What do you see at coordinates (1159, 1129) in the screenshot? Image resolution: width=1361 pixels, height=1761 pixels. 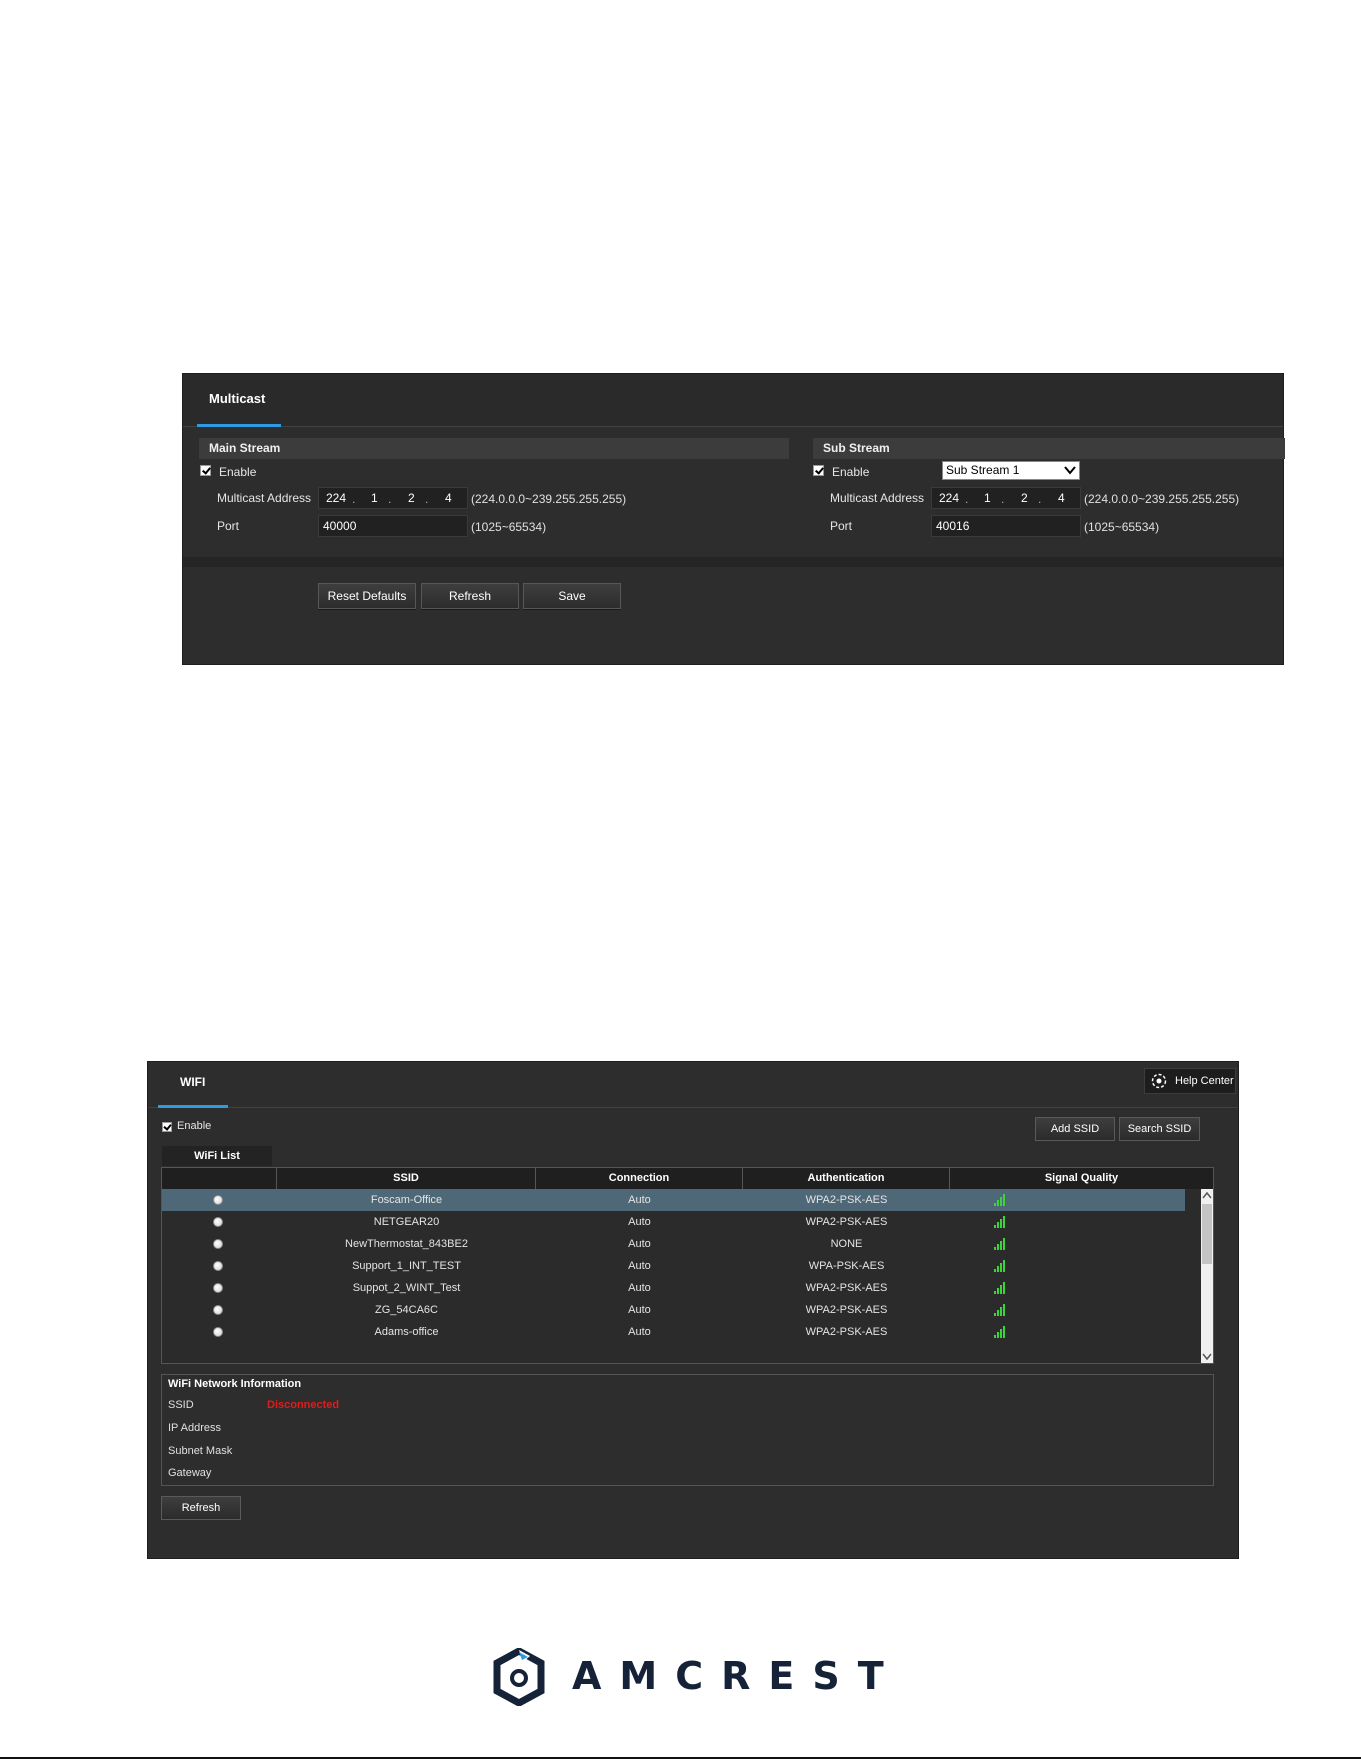 I see `search-ssid-button: Search SSID` at bounding box center [1159, 1129].